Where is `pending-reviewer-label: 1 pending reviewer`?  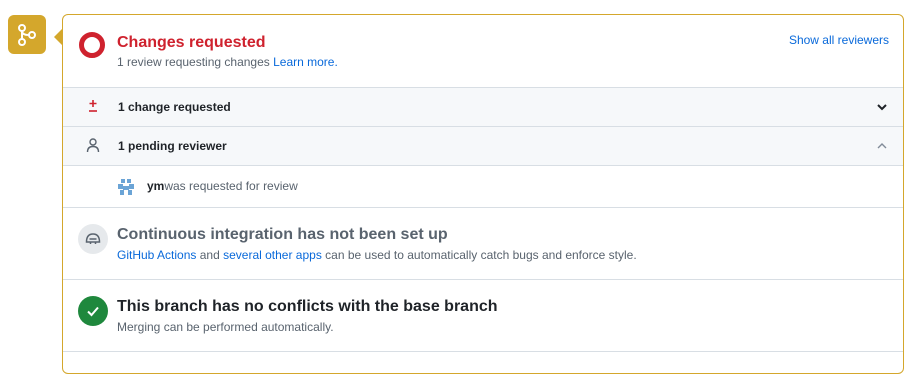
pending-reviewer-label: 1 pending reviewer is located at coordinates (172, 146).